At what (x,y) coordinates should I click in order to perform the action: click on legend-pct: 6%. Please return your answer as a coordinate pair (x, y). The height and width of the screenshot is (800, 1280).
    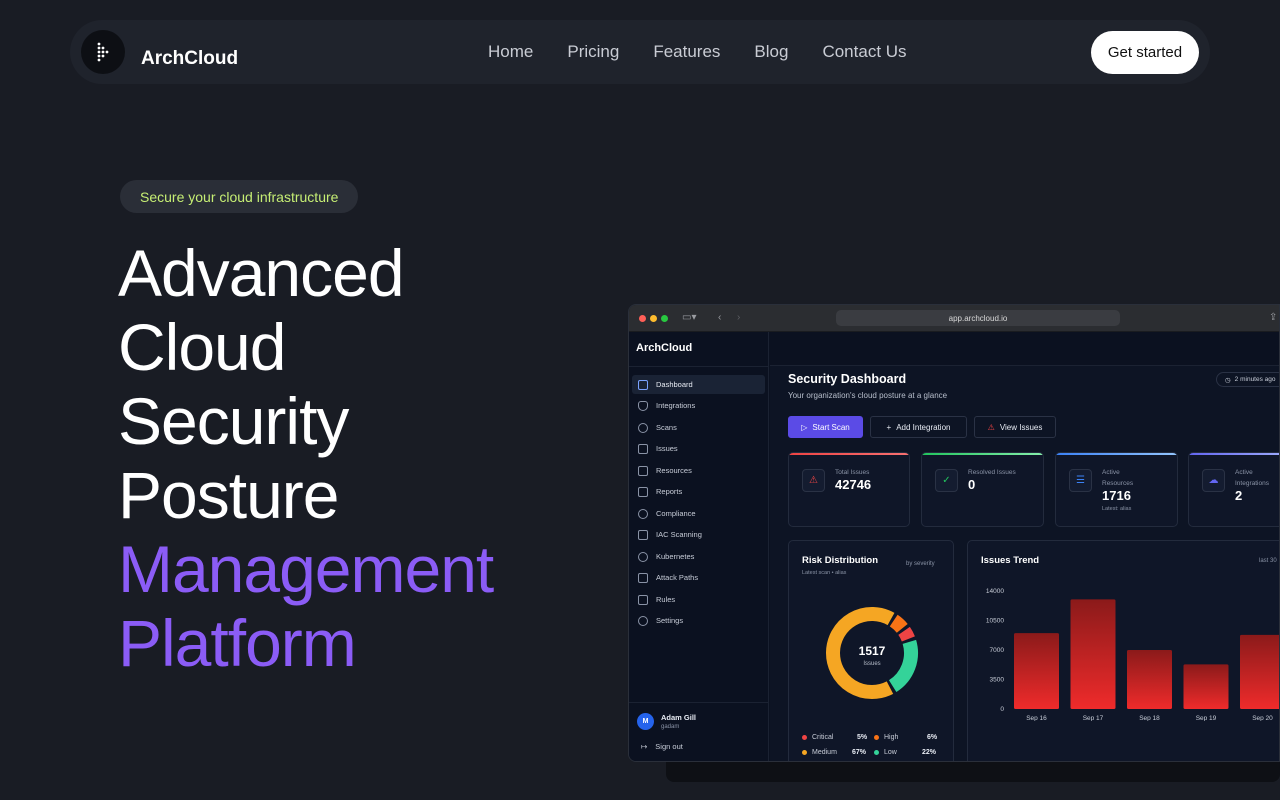
    Looking at the image, I should click on (932, 737).